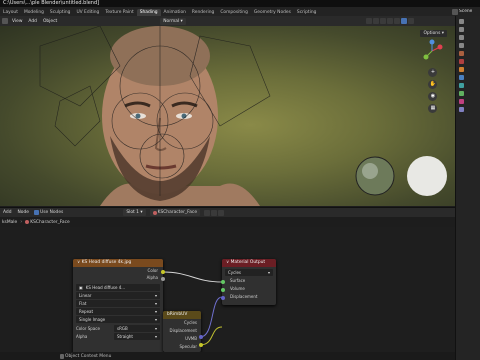 The width and height of the screenshot is (480, 360). I want to click on group-node-header: bRimbUV, so click(182, 315).